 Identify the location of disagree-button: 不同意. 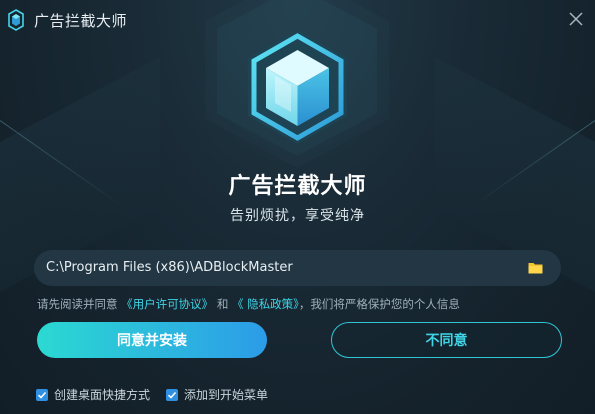
(446, 340).